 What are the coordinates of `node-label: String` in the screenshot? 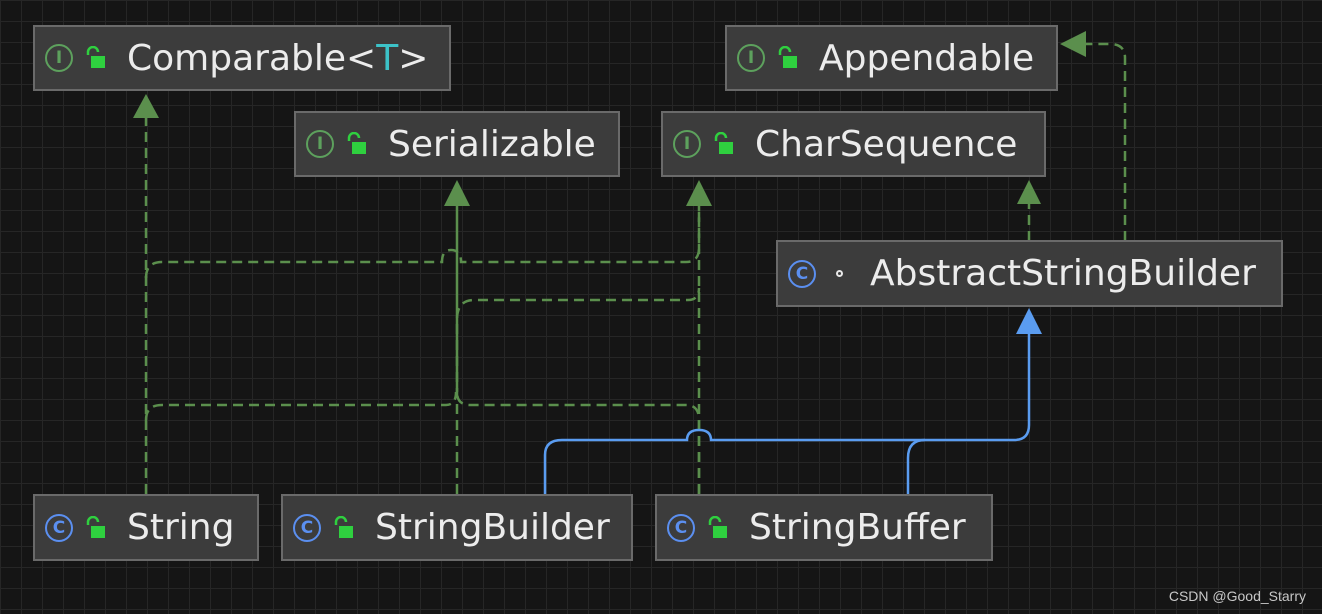 It's located at (181, 527).